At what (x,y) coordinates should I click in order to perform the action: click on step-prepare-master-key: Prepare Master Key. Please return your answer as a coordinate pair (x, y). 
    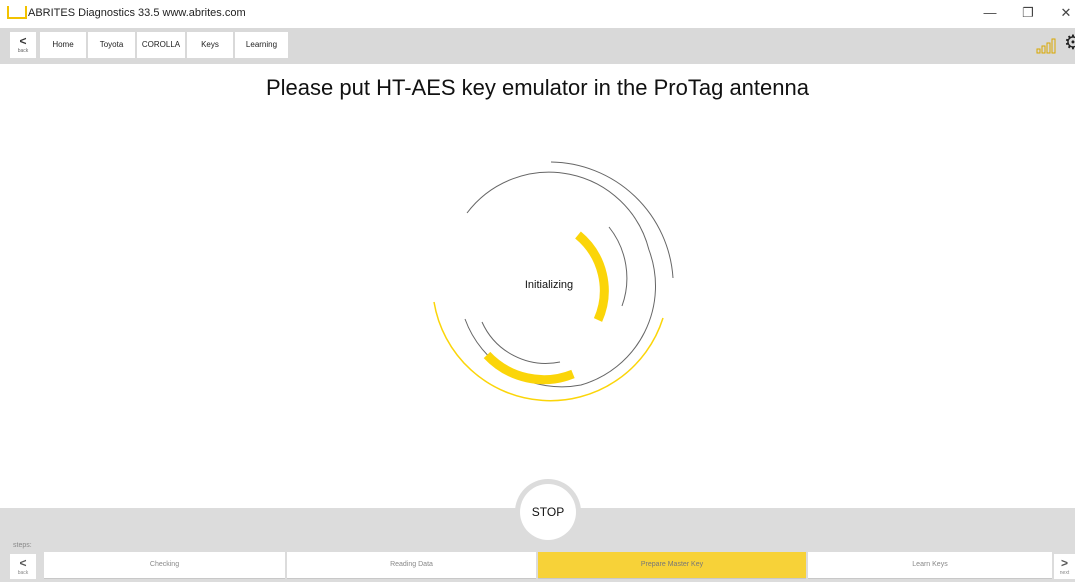
    Looking at the image, I should click on (672, 565).